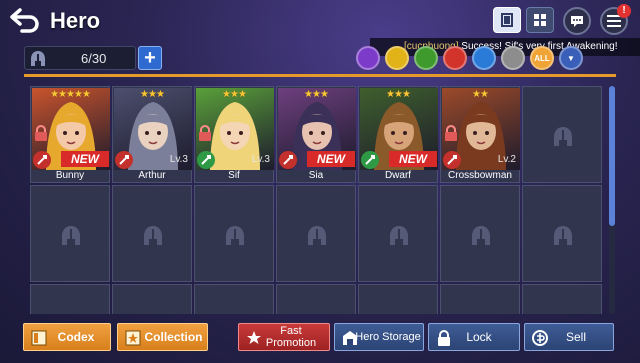  Describe the element at coordinates (571, 58) in the screenshot. I see `filter-dropdown-icon: ▼` at that location.